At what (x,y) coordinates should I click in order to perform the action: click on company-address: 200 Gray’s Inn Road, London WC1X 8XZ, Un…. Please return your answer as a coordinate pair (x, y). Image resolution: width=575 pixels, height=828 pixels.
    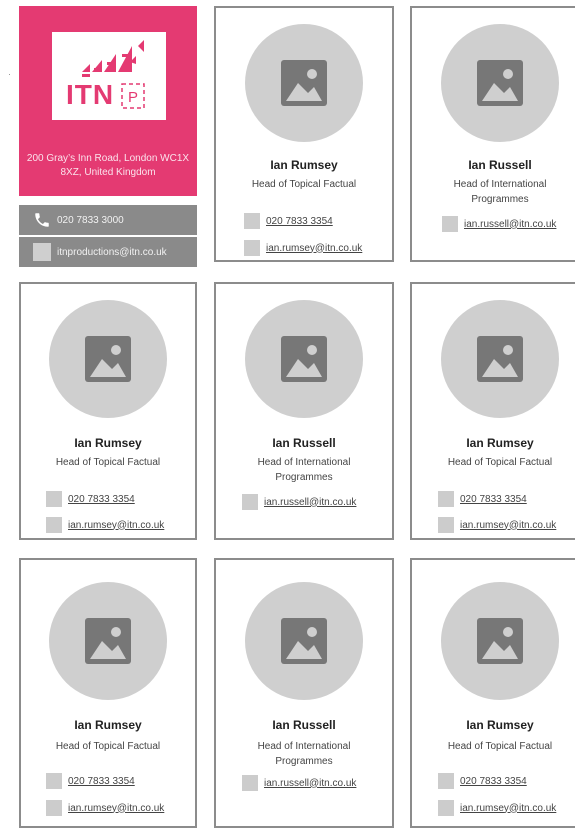
    Looking at the image, I should click on (108, 165).